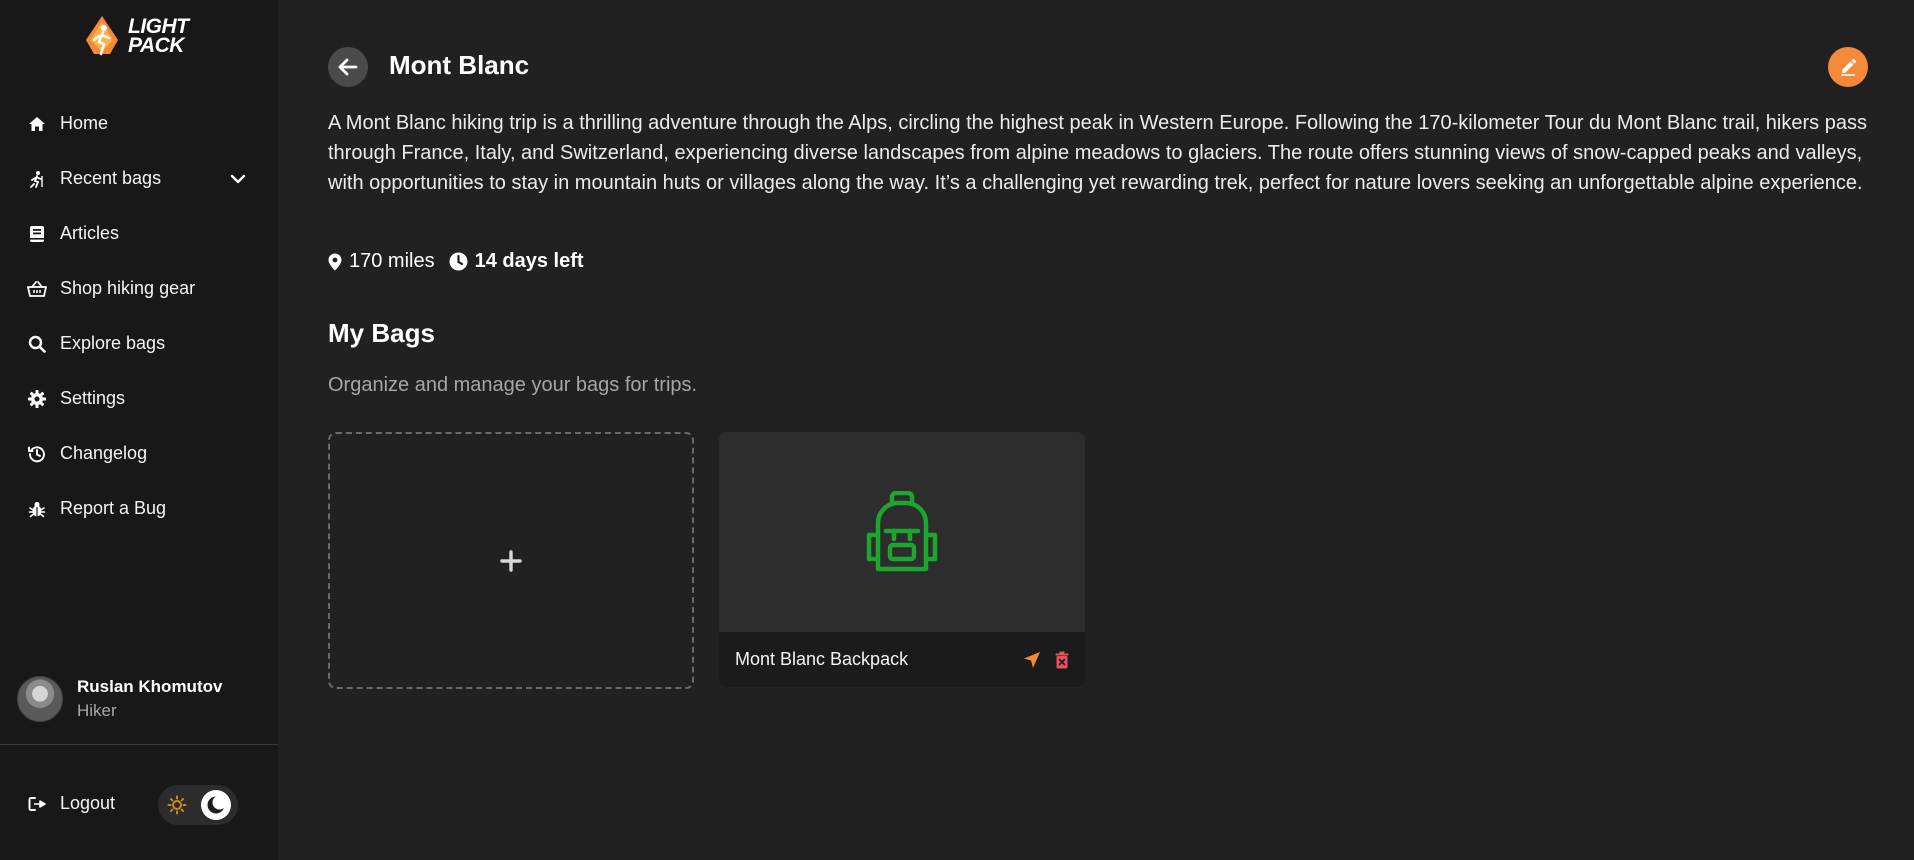 Image resolution: width=1914 pixels, height=860 pixels. Describe the element at coordinates (392, 261) in the screenshot. I see `distance-value: 170 miles` at that location.